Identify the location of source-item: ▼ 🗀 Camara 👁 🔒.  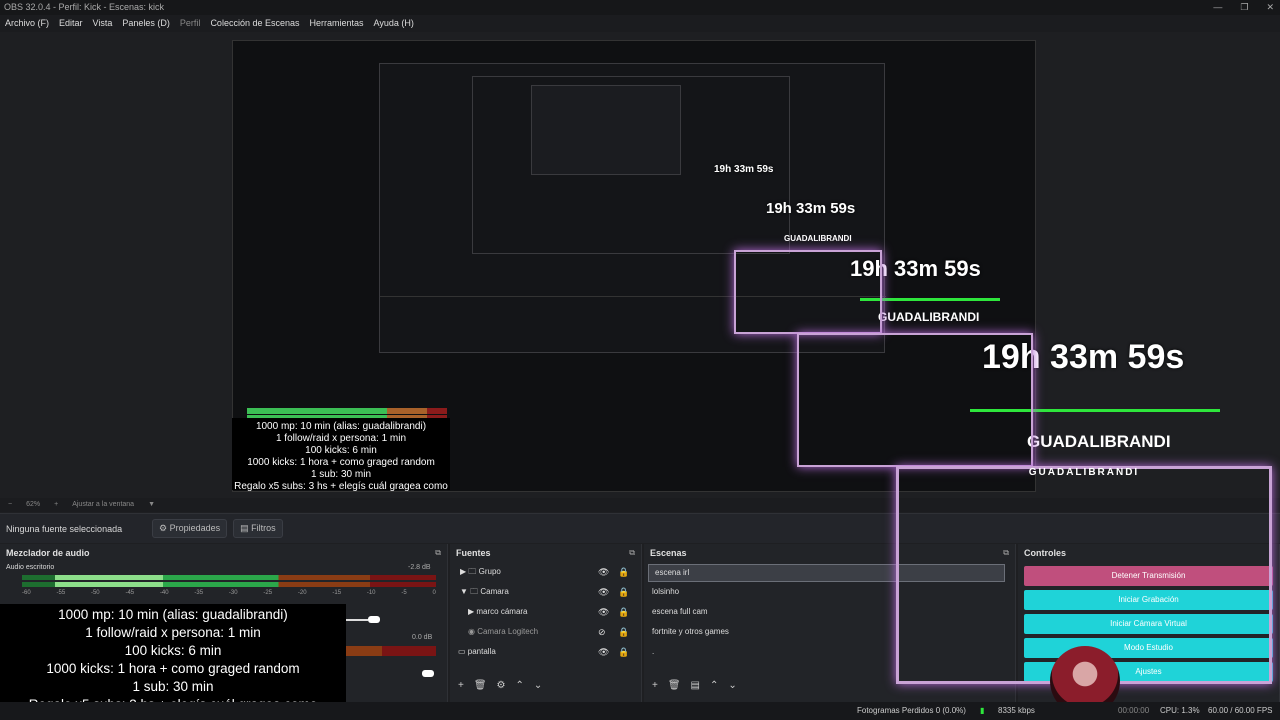
(545, 592).